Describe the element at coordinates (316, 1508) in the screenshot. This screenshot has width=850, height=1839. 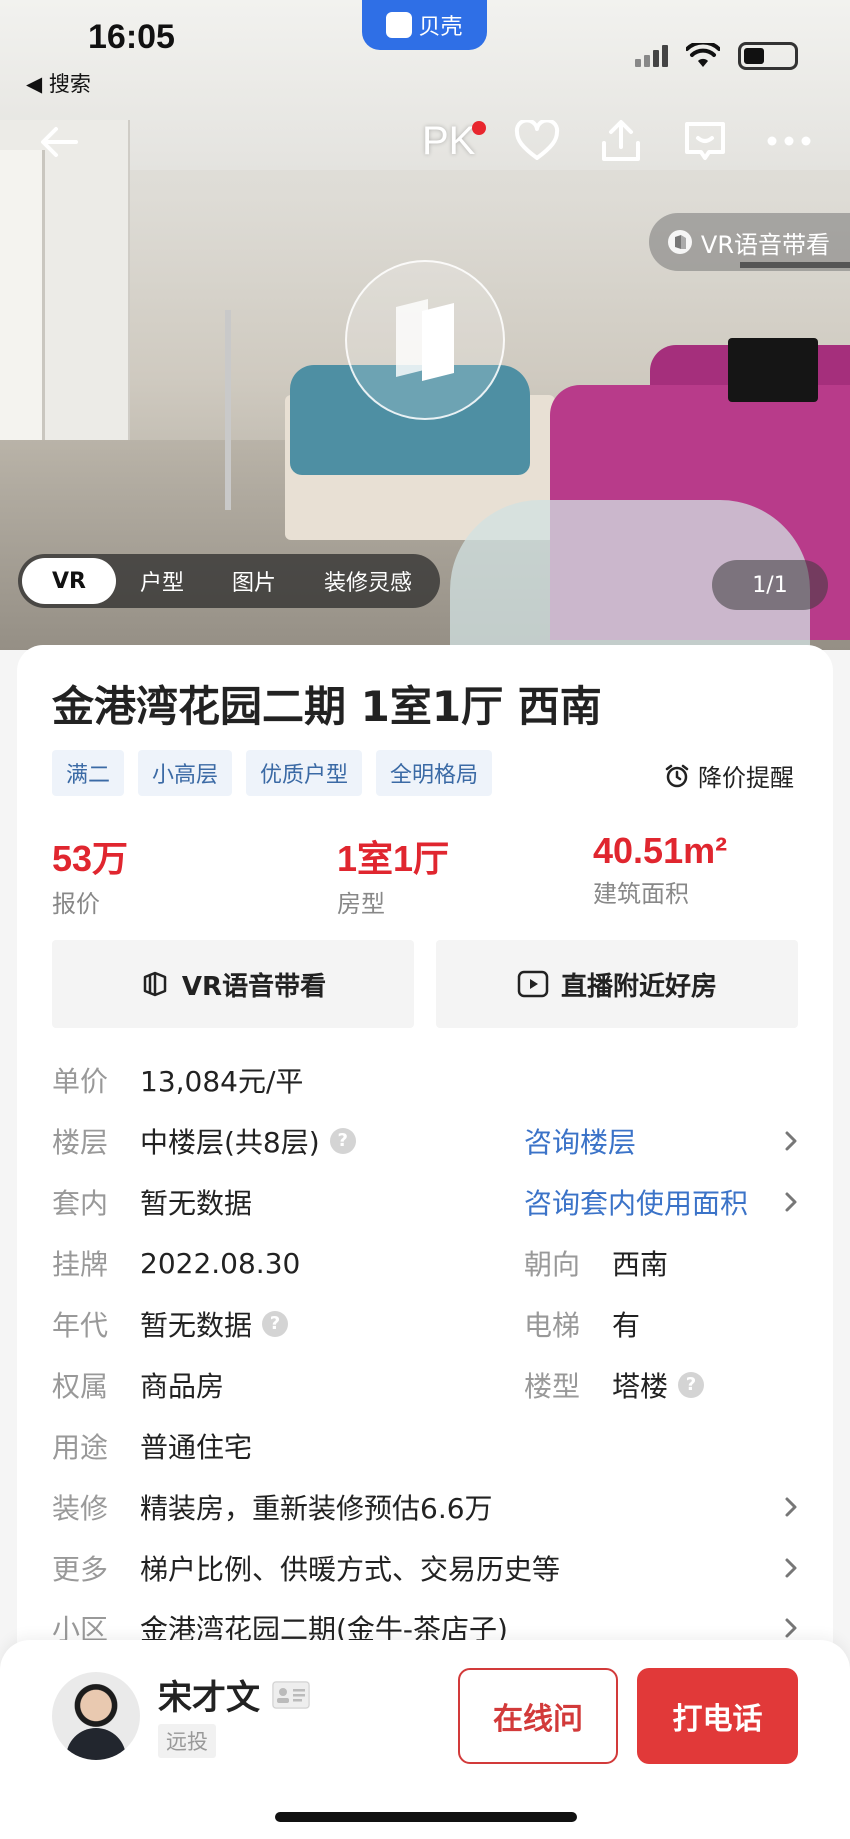
I see `detail-value: 精装房，重新装修预估6.6万` at that location.